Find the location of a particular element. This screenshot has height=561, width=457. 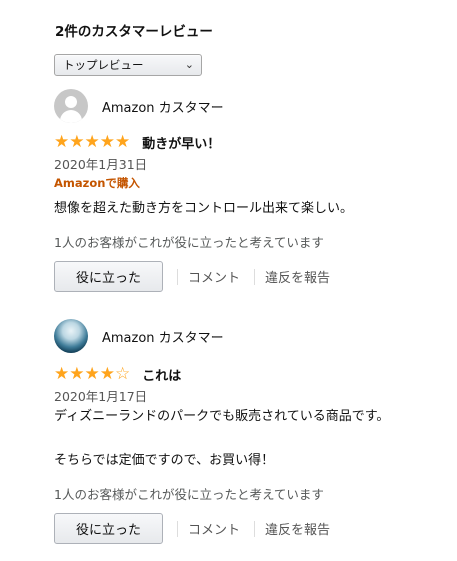

star-rating: ★ ★ ★ ★ ★ is located at coordinates (92, 142).